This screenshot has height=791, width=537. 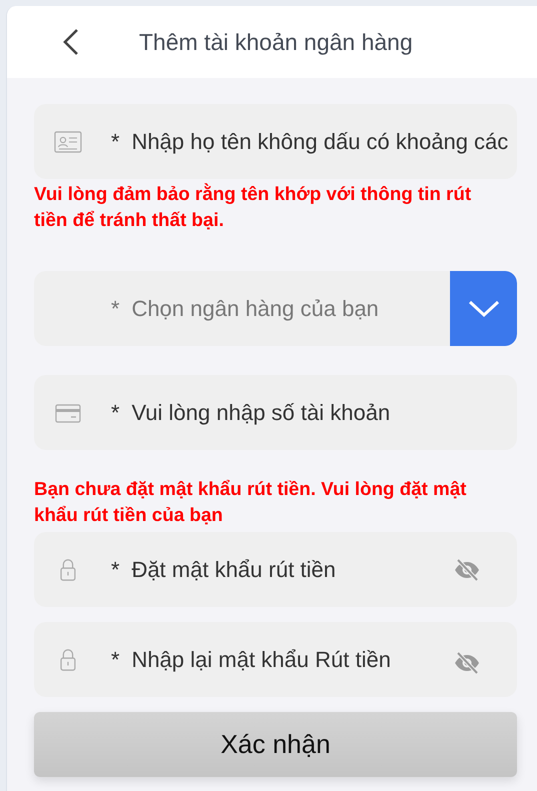 What do you see at coordinates (275, 308) in the screenshot?
I see `bank-select: * Chọn ngân hàng của bạn` at bounding box center [275, 308].